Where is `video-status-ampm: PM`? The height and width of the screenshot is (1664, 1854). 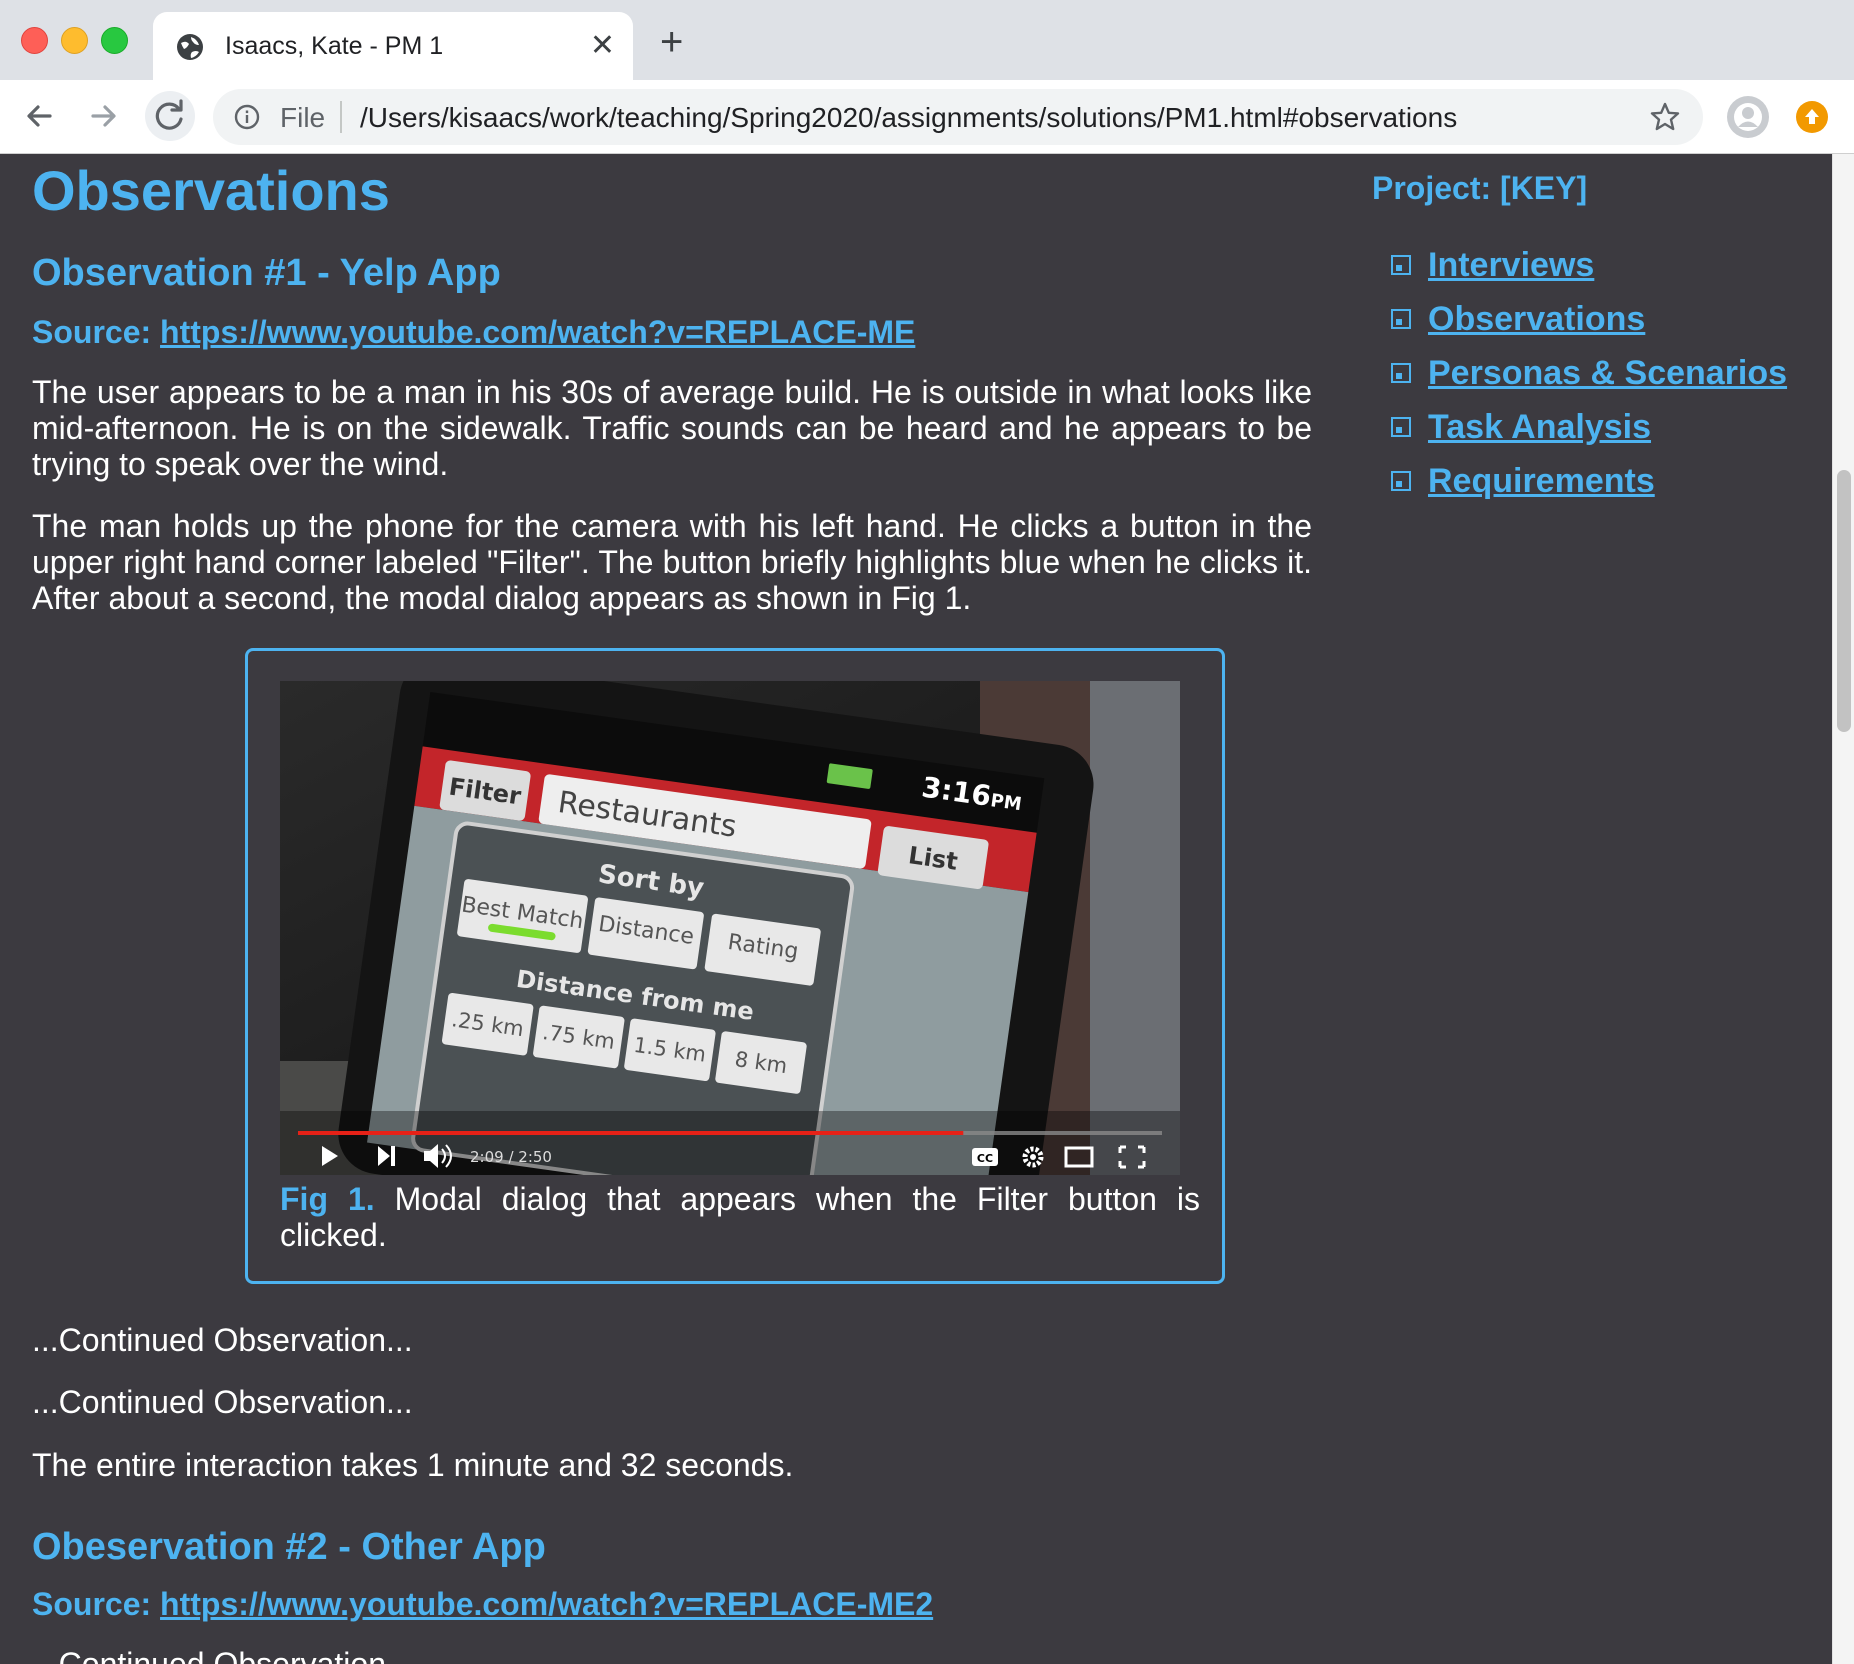 video-status-ampm: PM is located at coordinates (1006, 802).